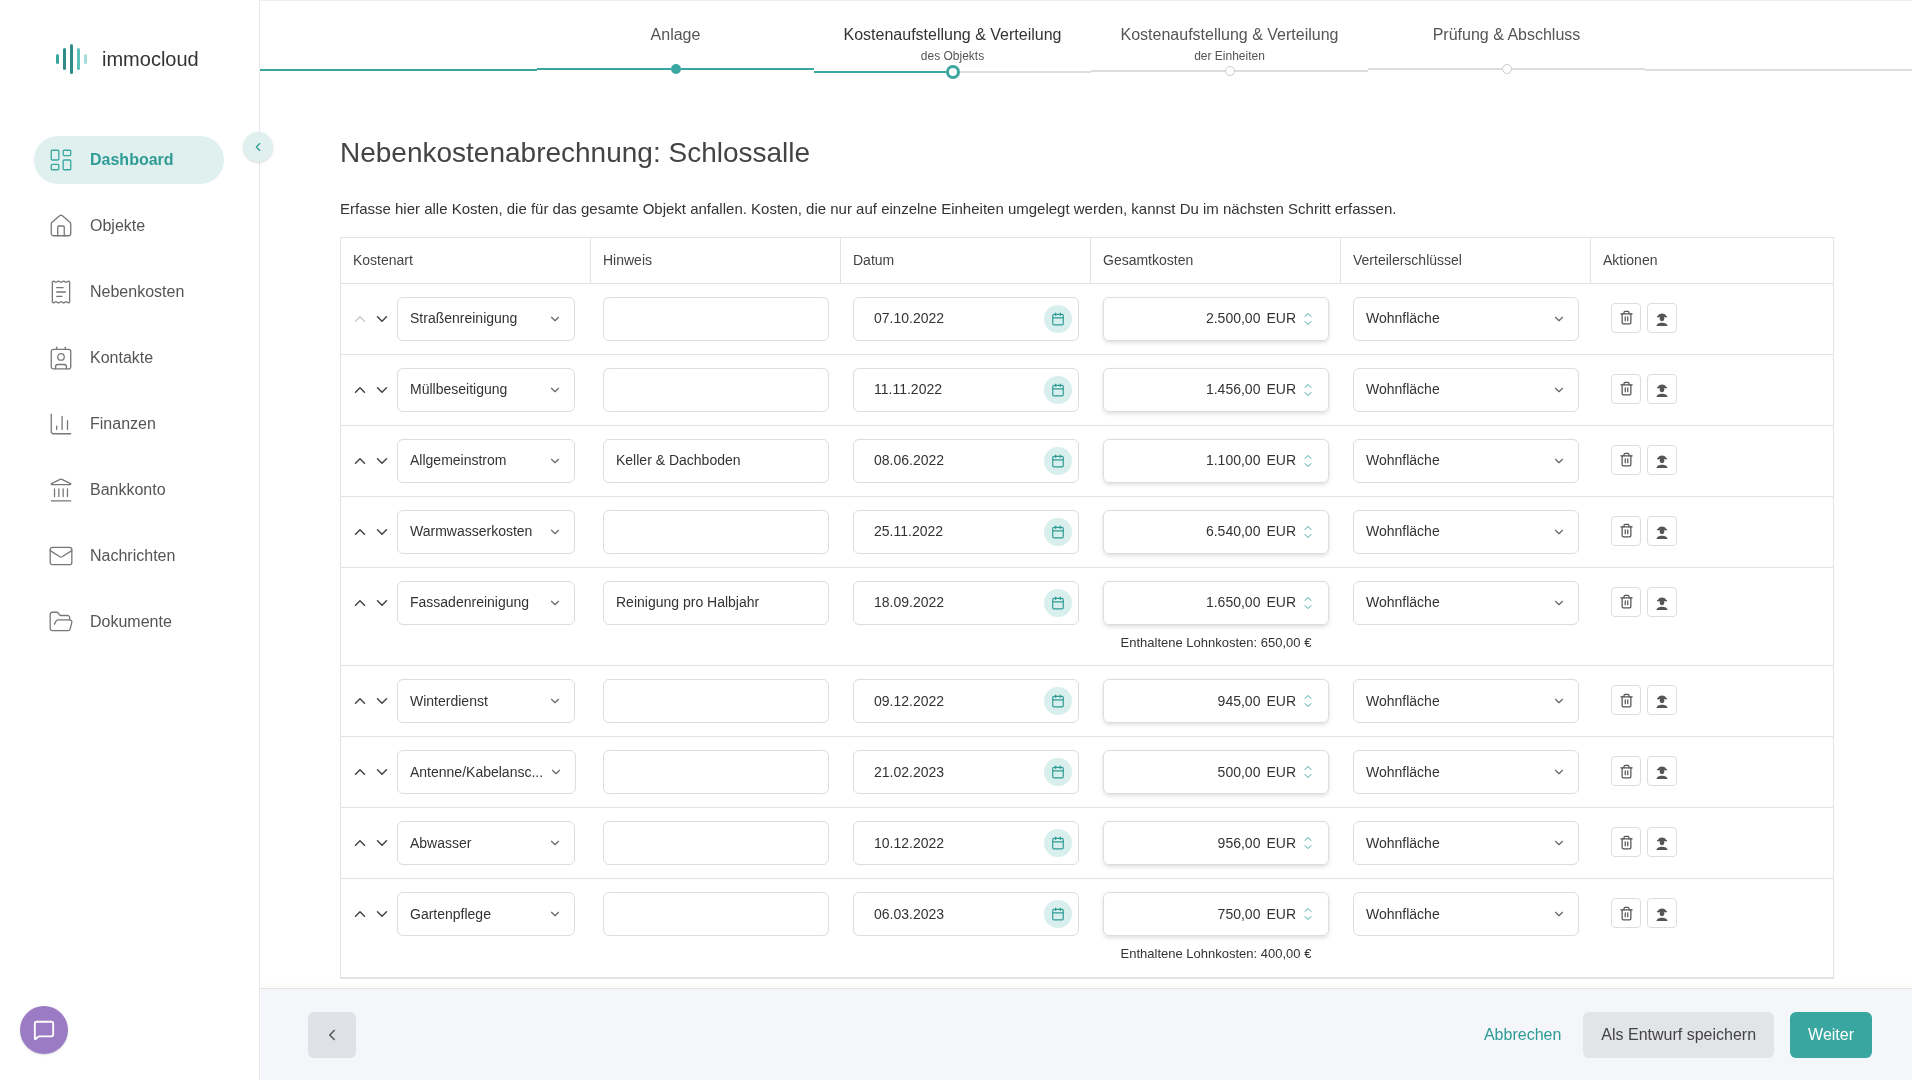 This screenshot has height=1080, width=1912. What do you see at coordinates (675, 35) in the screenshot?
I see `step-title: Anlage` at bounding box center [675, 35].